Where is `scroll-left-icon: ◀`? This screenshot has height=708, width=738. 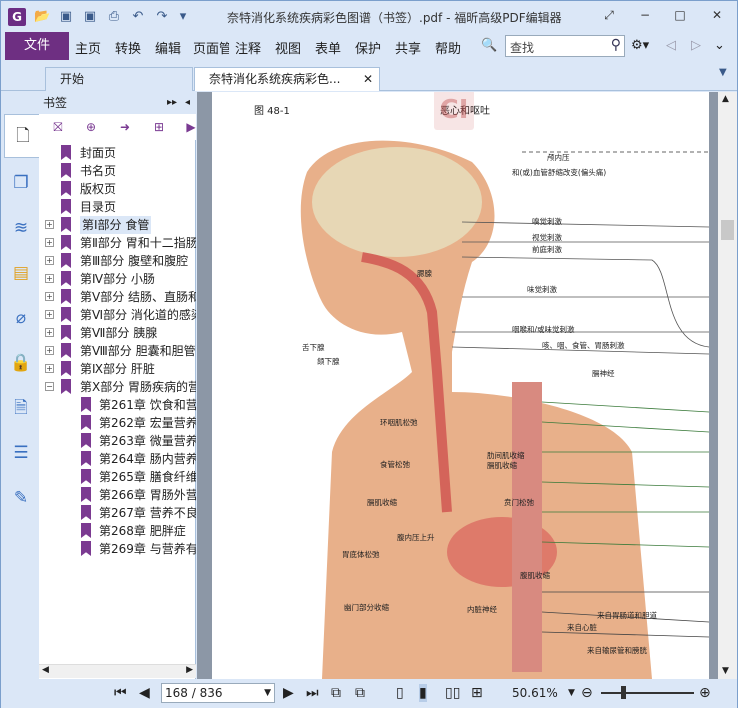 scroll-left-icon: ◀ is located at coordinates (45, 670).